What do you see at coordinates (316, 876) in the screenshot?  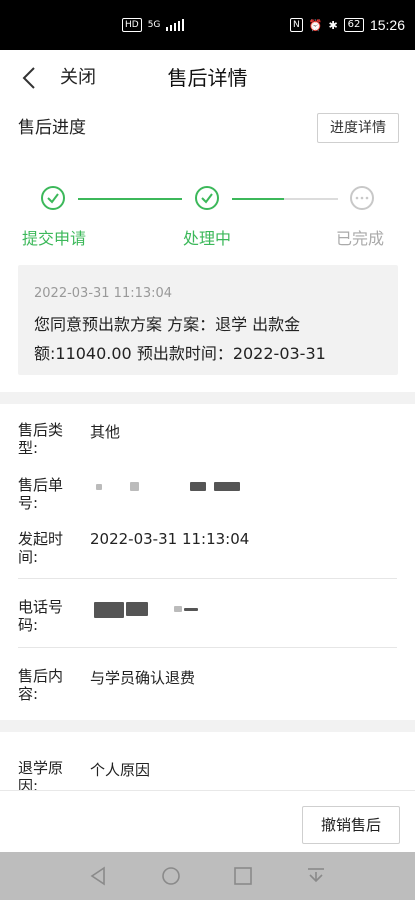 I see `notification-down-icon` at bounding box center [316, 876].